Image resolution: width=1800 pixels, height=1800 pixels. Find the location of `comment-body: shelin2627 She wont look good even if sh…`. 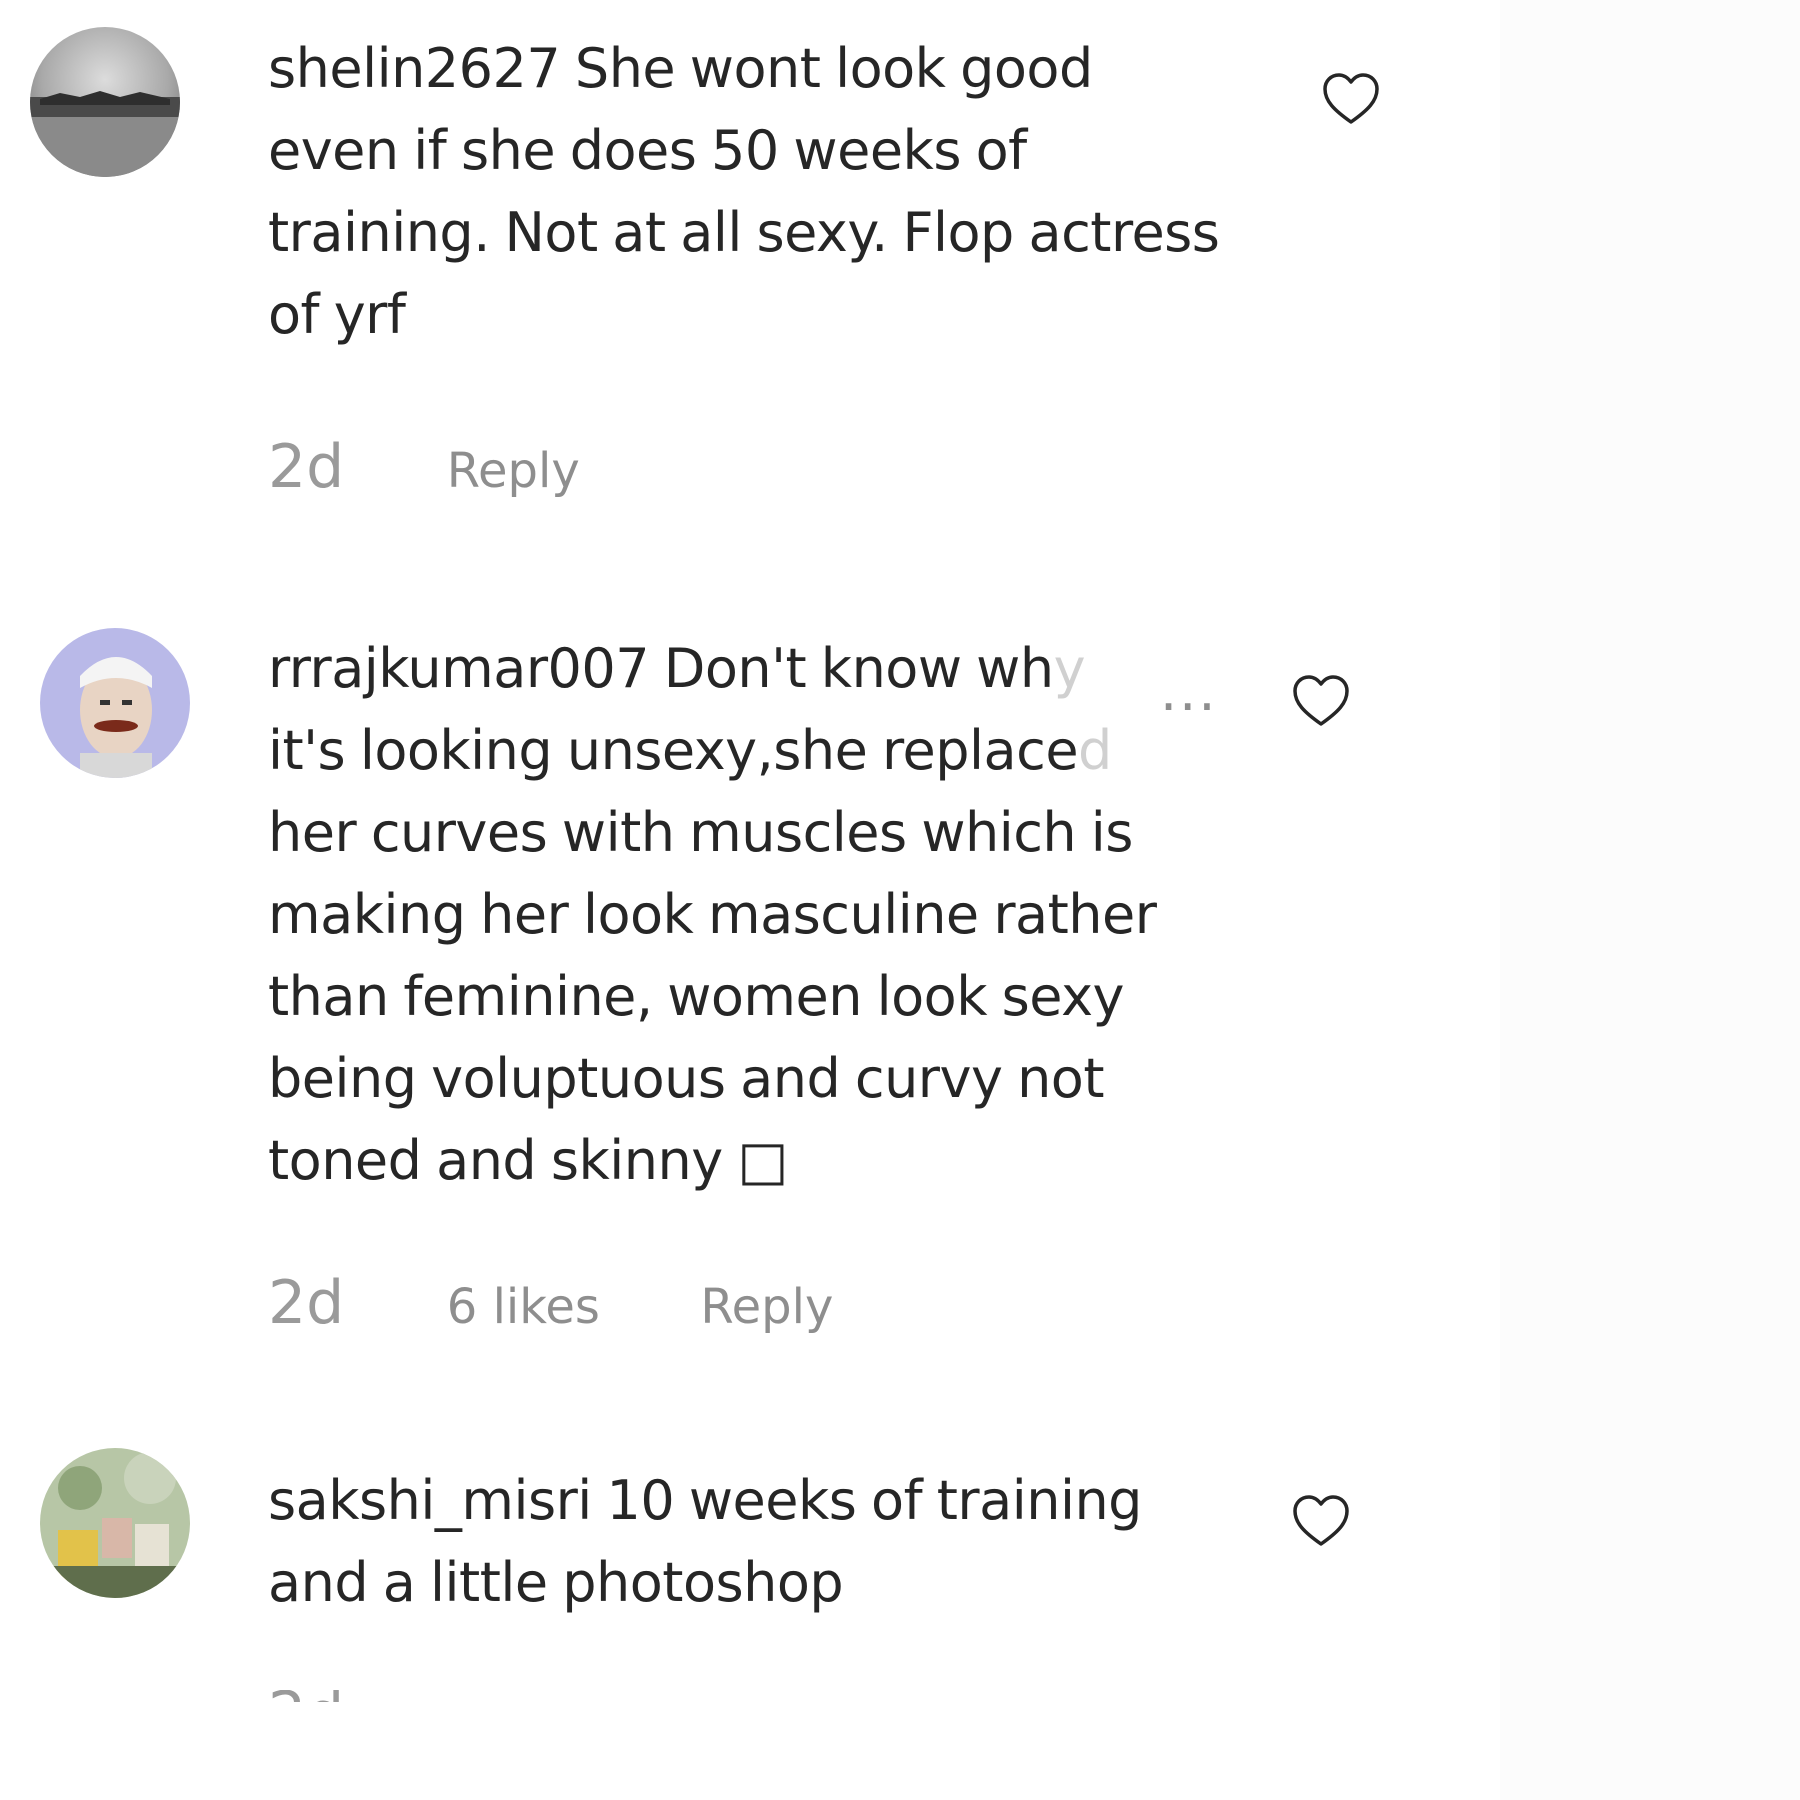

comment-body: shelin2627 She wont look good even if sh… is located at coordinates (748, 192).